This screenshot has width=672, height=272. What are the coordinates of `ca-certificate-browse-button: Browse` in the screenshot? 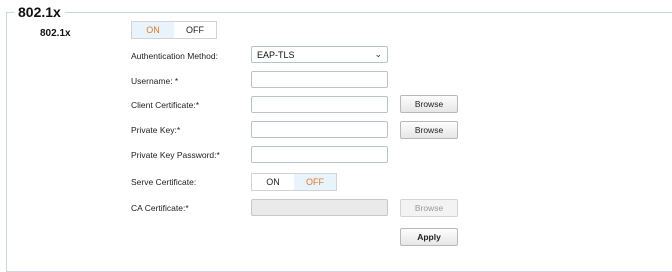 It's located at (429, 208).